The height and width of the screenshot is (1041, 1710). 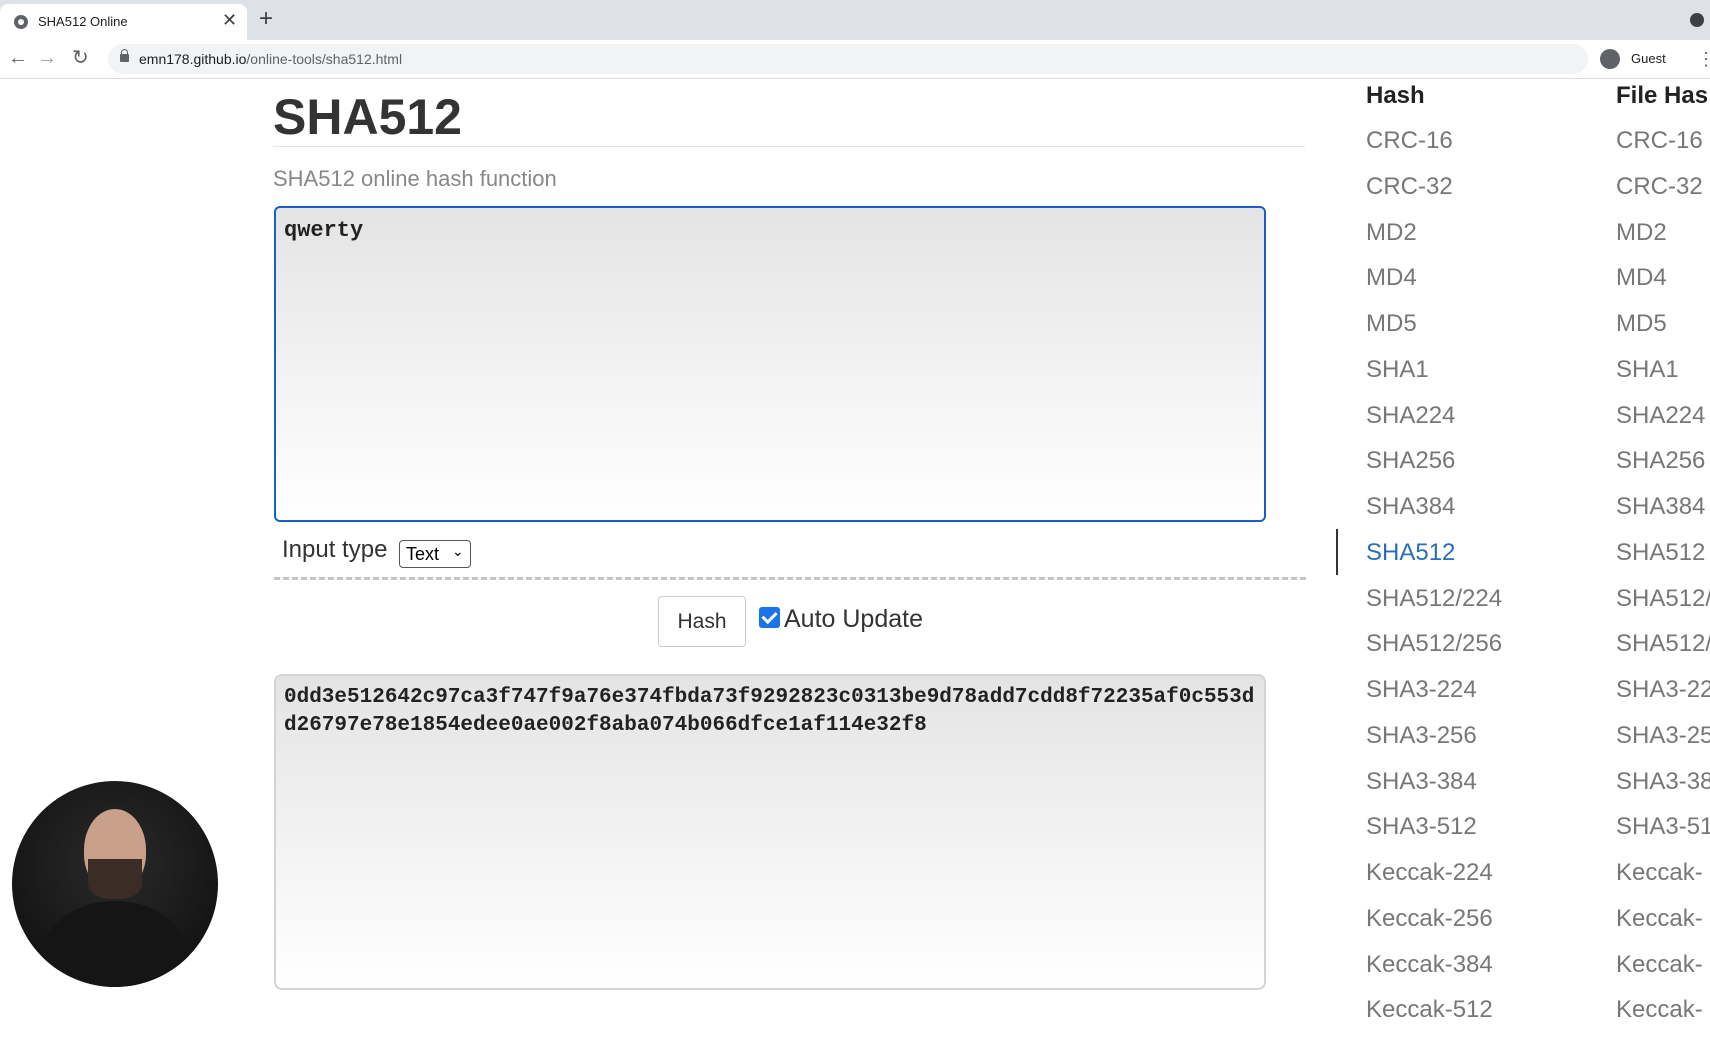 What do you see at coordinates (47, 58) in the screenshot?
I see `forward-arrow-icon: →` at bounding box center [47, 58].